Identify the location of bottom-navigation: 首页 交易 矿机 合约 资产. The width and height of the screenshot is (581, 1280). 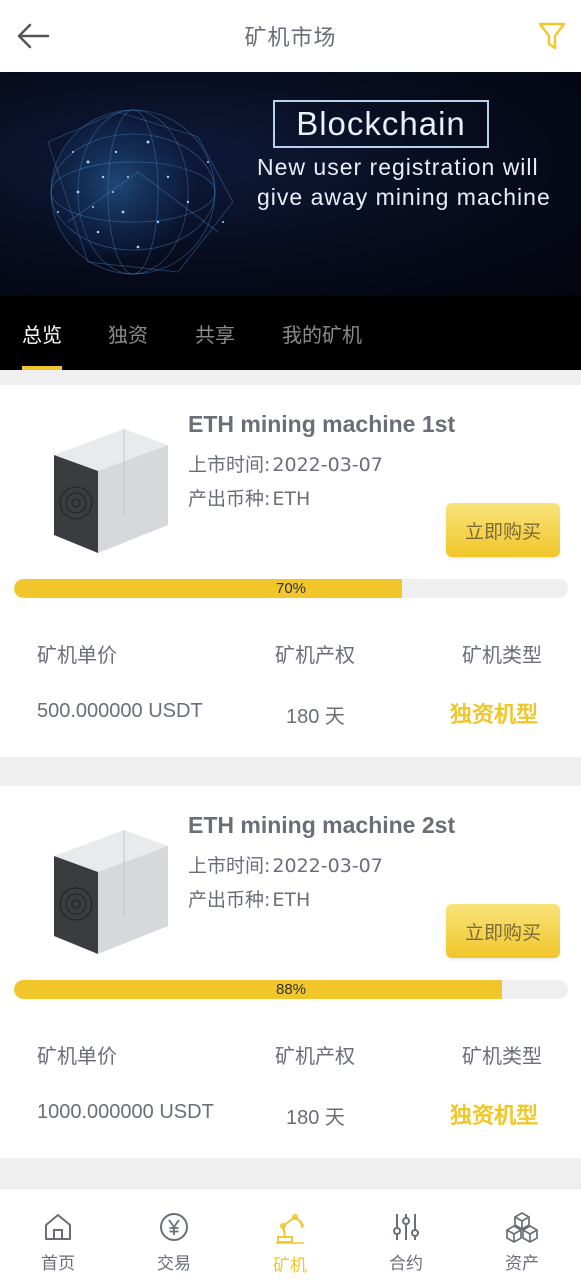
(290, 1234).